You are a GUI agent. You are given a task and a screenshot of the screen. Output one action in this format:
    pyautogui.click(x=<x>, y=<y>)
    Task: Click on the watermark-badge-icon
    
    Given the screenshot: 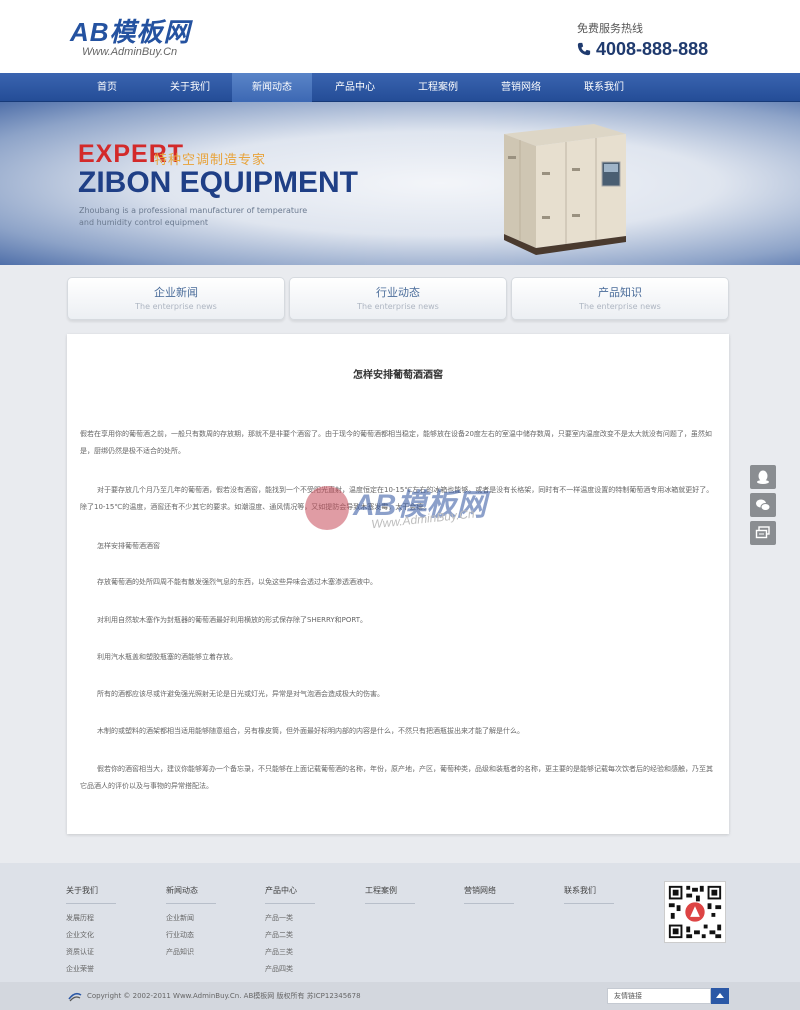 What is the action you would take?
    pyautogui.click(x=327, y=508)
    